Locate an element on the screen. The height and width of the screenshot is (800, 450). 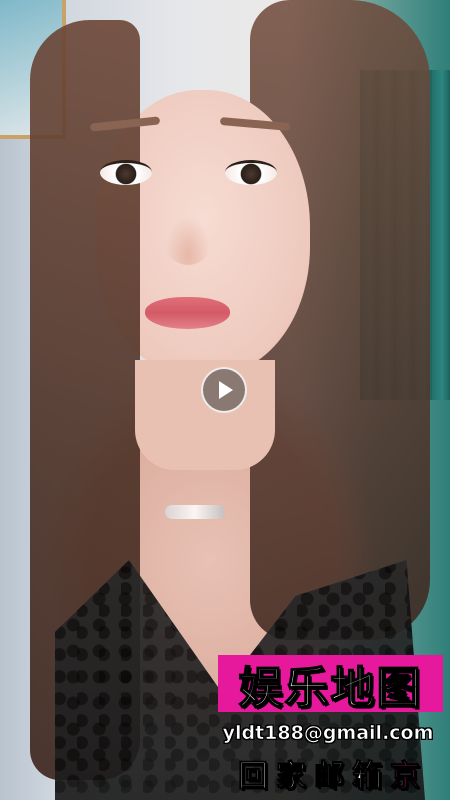
necklace is located at coordinates (195, 512).